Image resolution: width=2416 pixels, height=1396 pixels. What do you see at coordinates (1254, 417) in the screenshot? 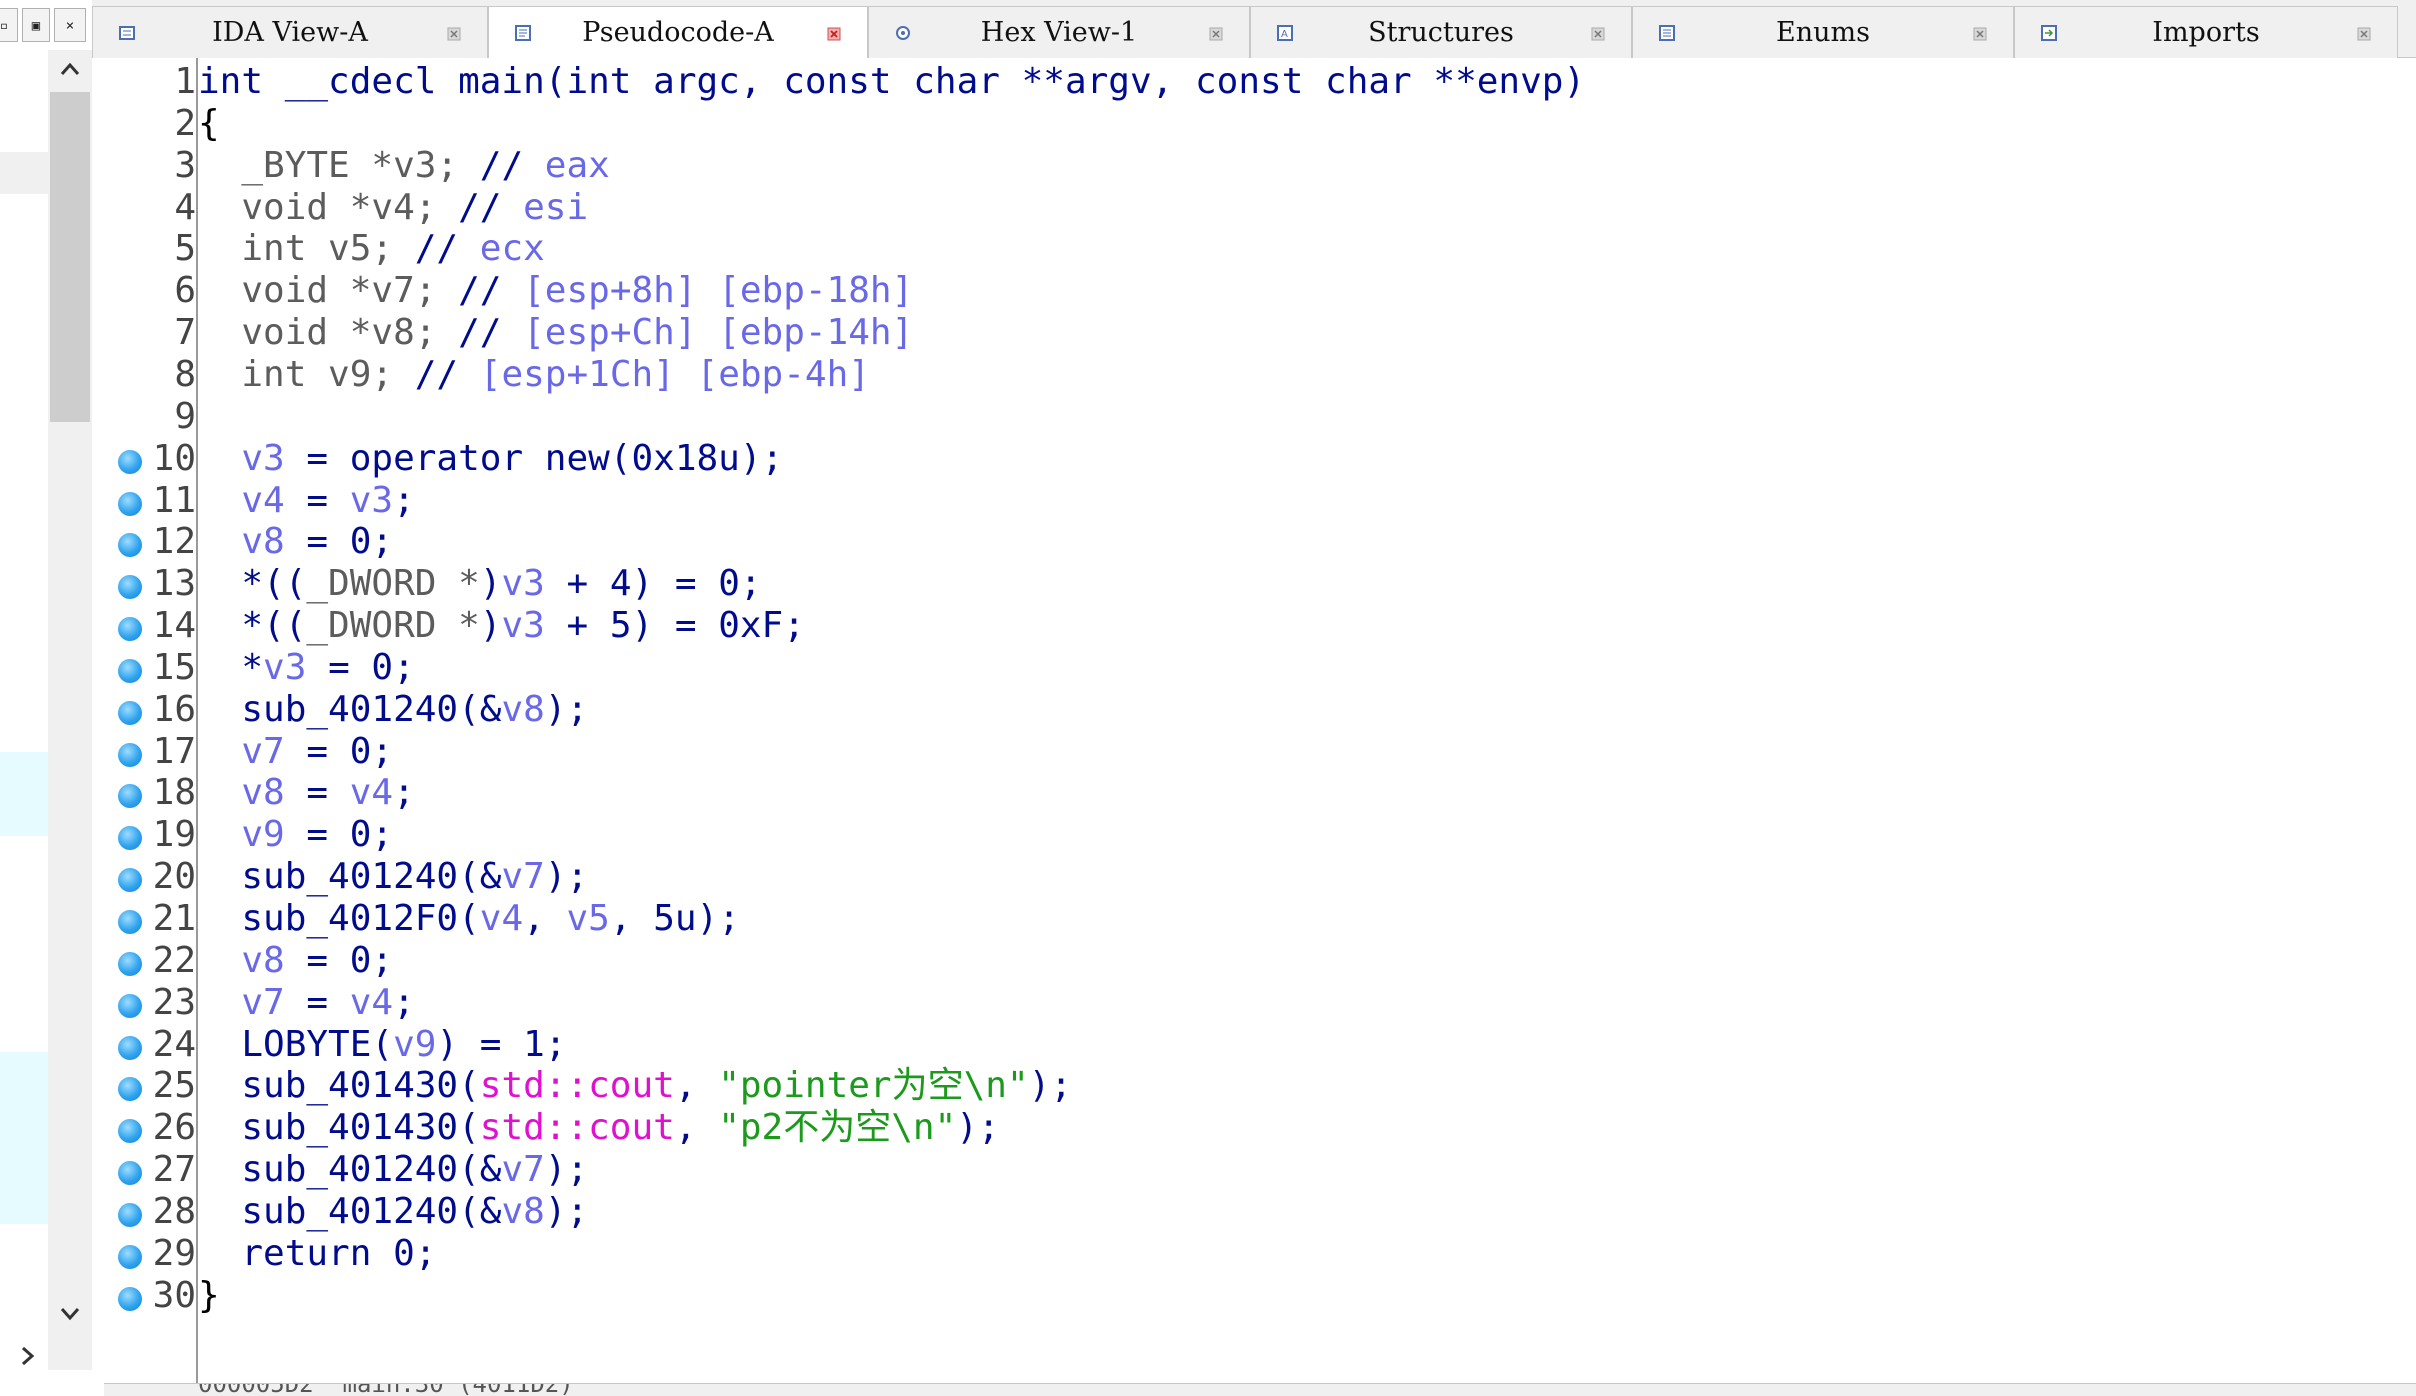
I see `code-line: 9` at bounding box center [1254, 417].